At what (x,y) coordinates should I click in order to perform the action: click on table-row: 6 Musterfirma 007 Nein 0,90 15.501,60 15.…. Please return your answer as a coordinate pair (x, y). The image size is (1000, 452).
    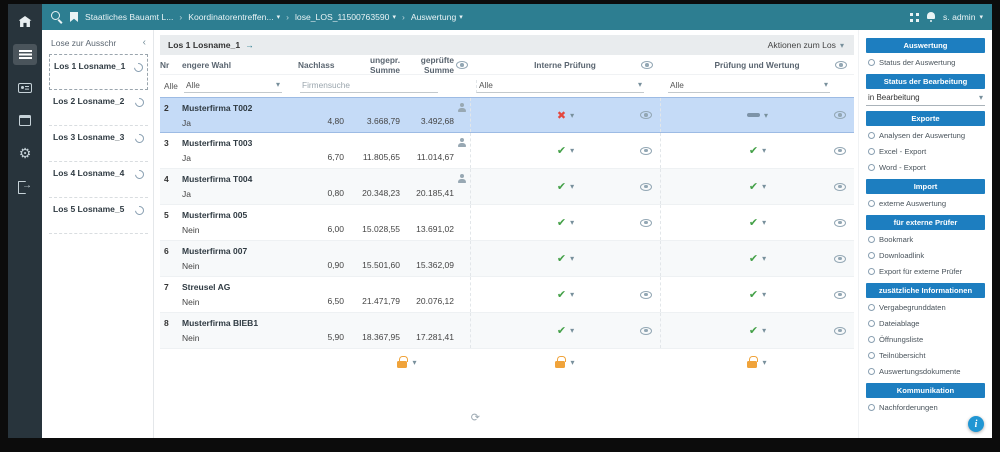
    Looking at the image, I should click on (507, 259).